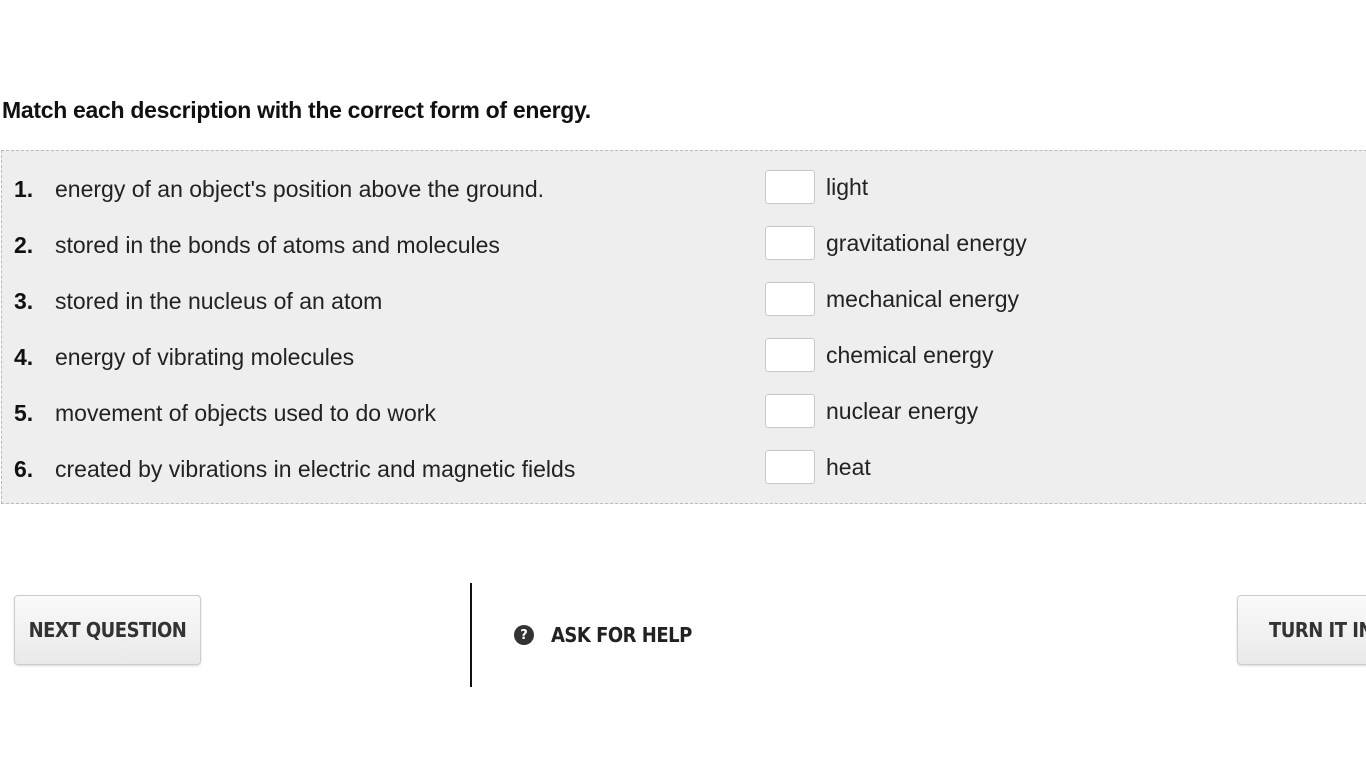 The image size is (1366, 768). What do you see at coordinates (471, 635) in the screenshot?
I see `footer-divider` at bounding box center [471, 635].